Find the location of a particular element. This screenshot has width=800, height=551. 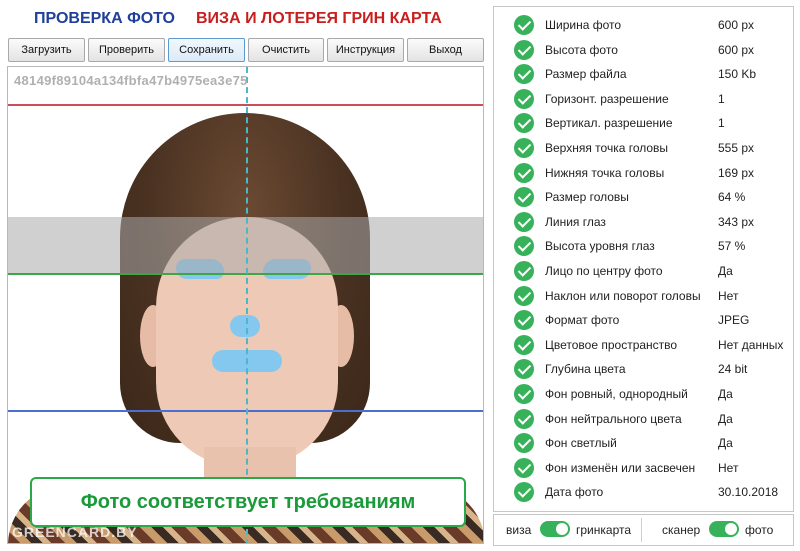

check-value: 555 px is located at coordinates (736, 148).